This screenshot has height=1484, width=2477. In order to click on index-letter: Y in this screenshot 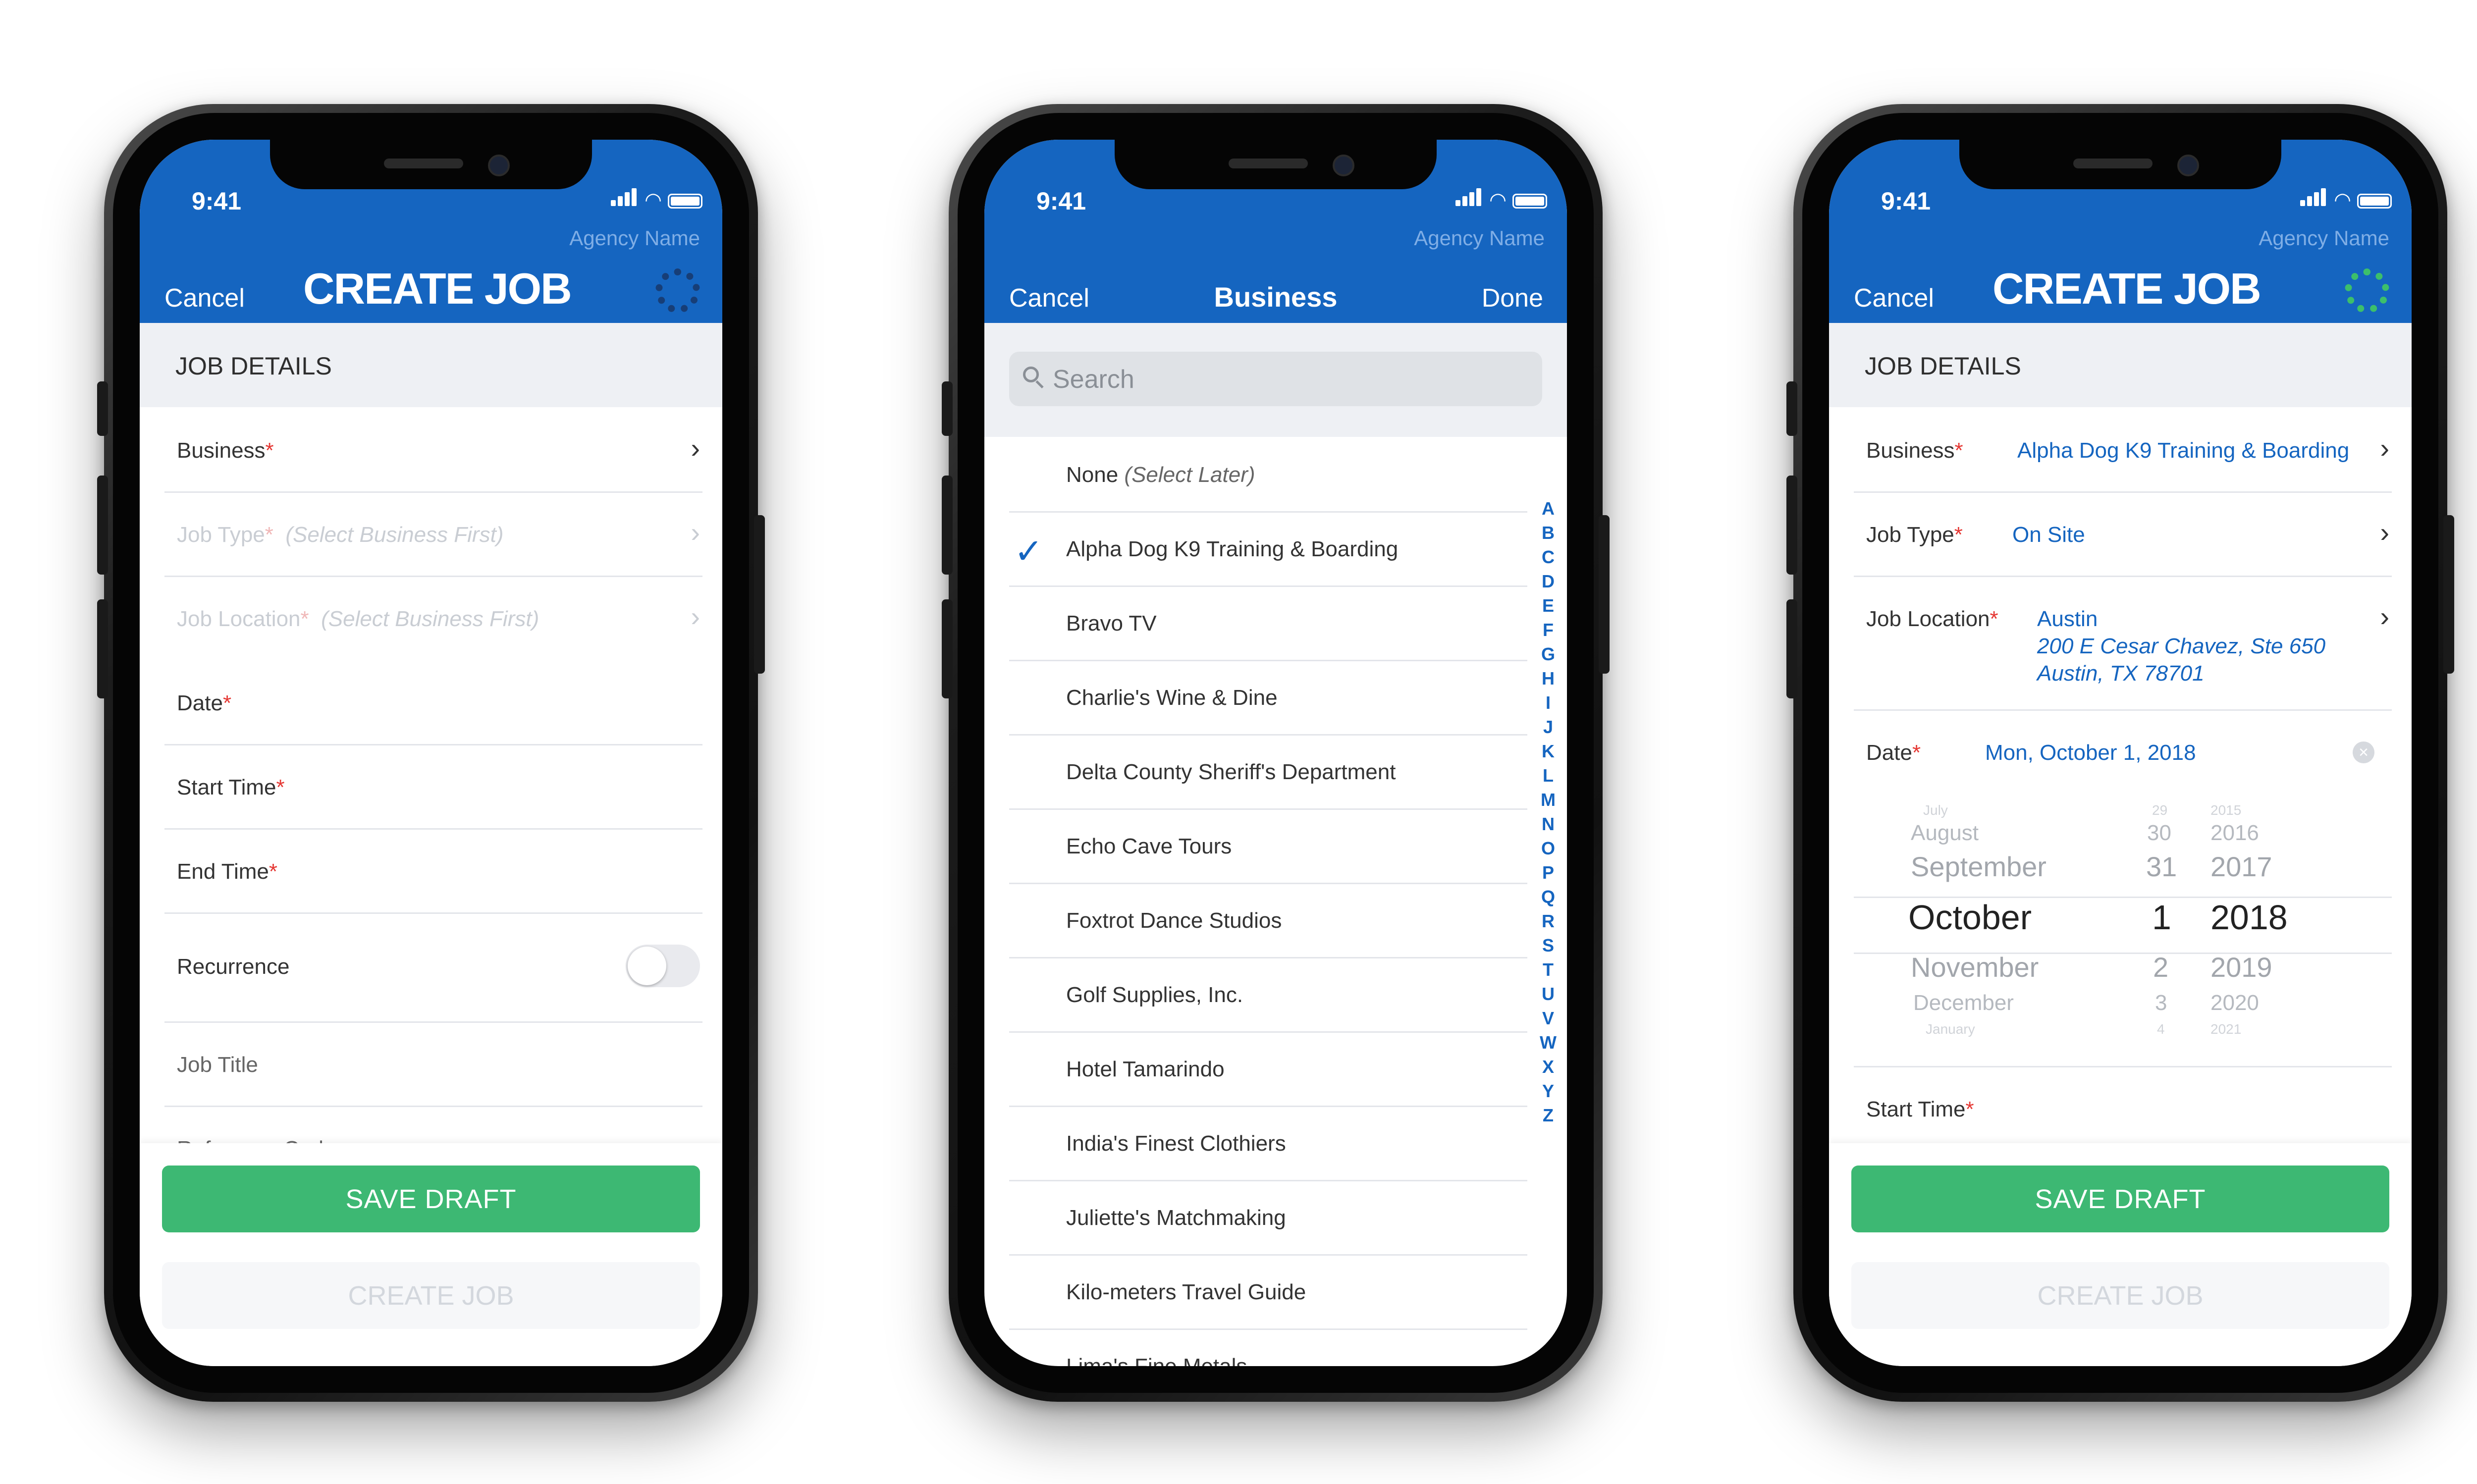, I will do `click(1548, 1091)`.